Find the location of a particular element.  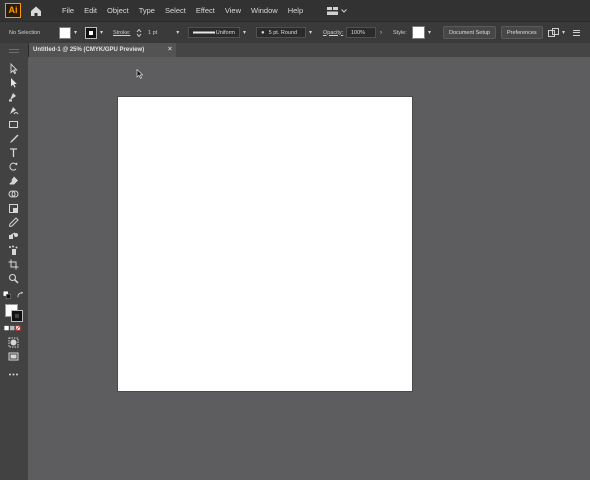

document-tab-bar: Untitled-1 @ 25% (CMYK/GPU Preview) × is located at coordinates (309, 50).